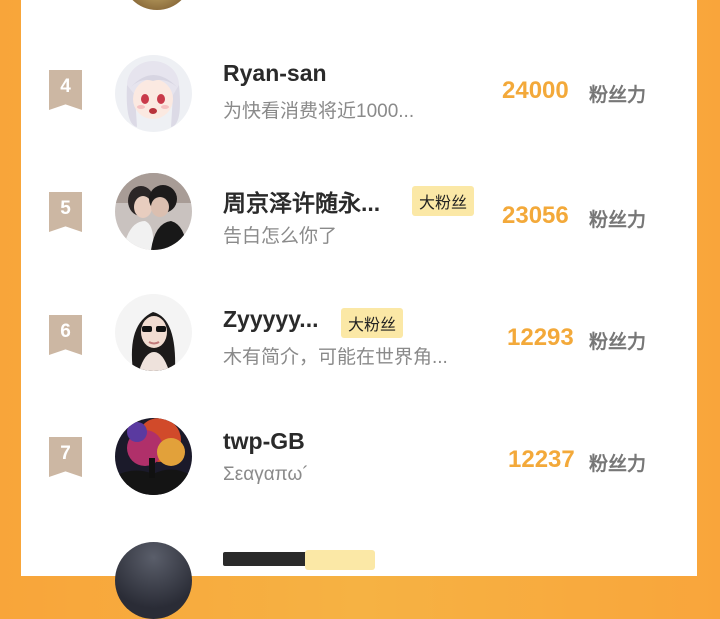  I want to click on fan-score: 23056, so click(535, 215).